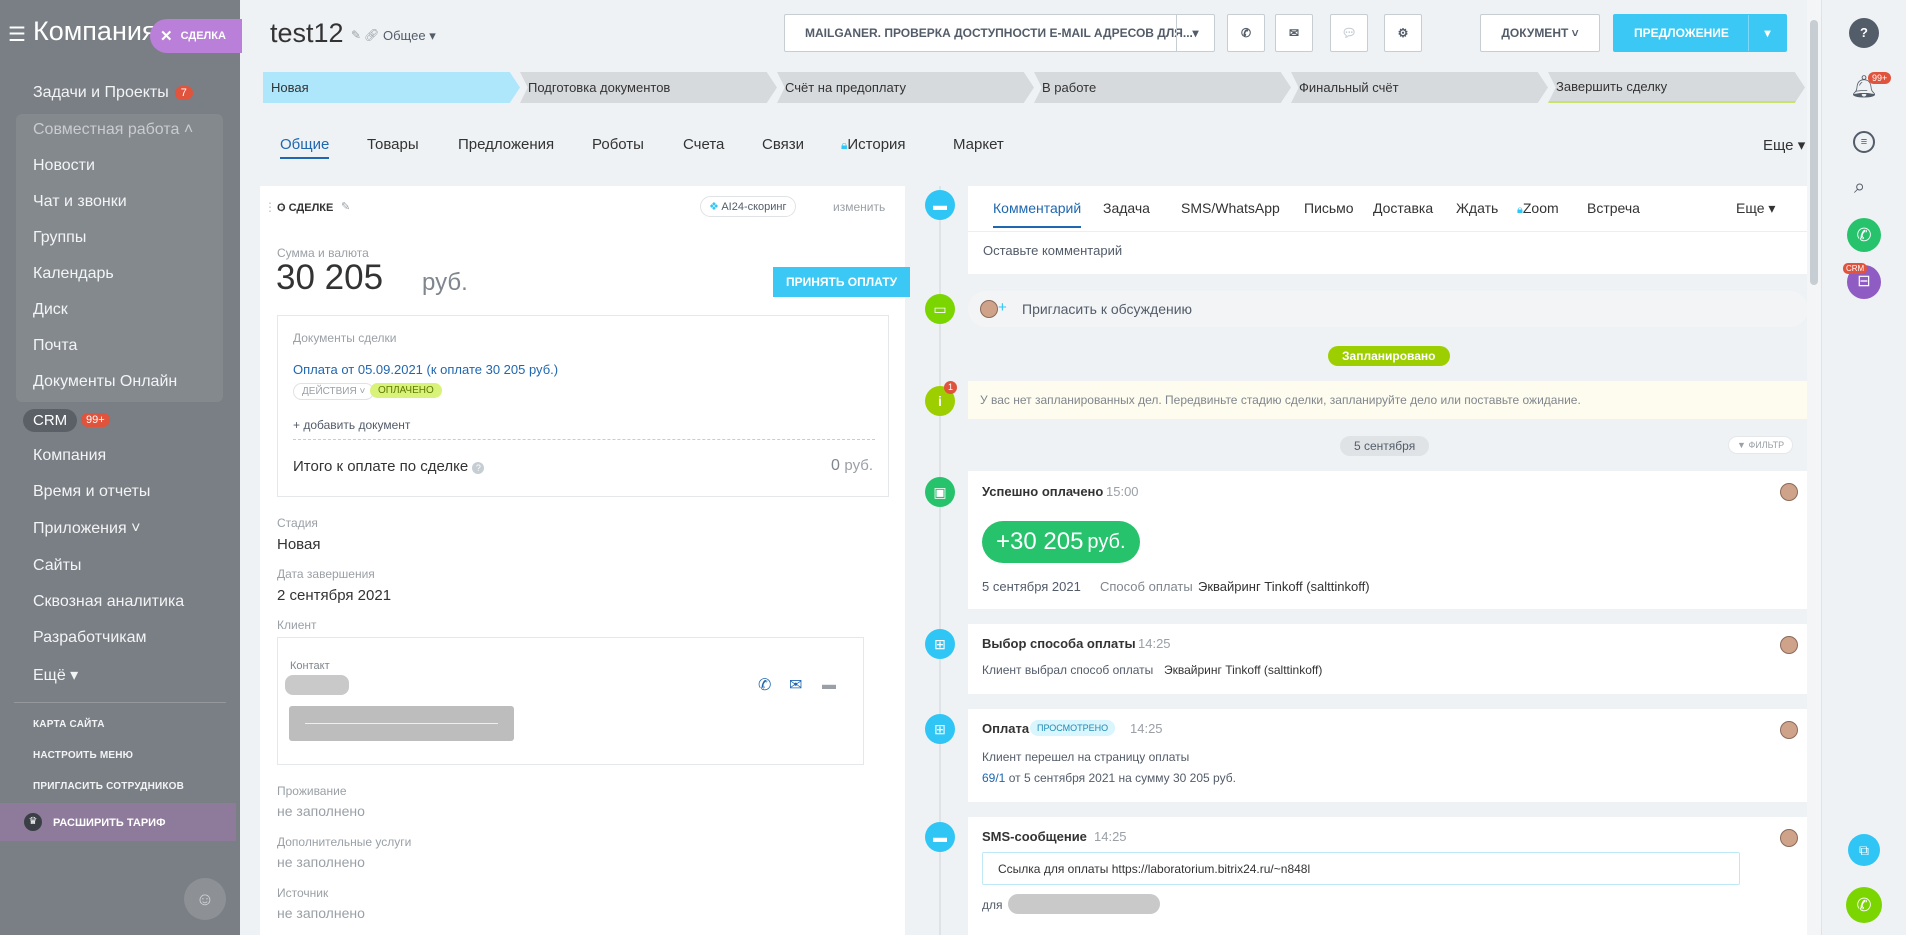 The height and width of the screenshot is (935, 1906). What do you see at coordinates (1538, 208) in the screenshot?
I see `activity-tab-zoom: 🔒︎Zoom` at bounding box center [1538, 208].